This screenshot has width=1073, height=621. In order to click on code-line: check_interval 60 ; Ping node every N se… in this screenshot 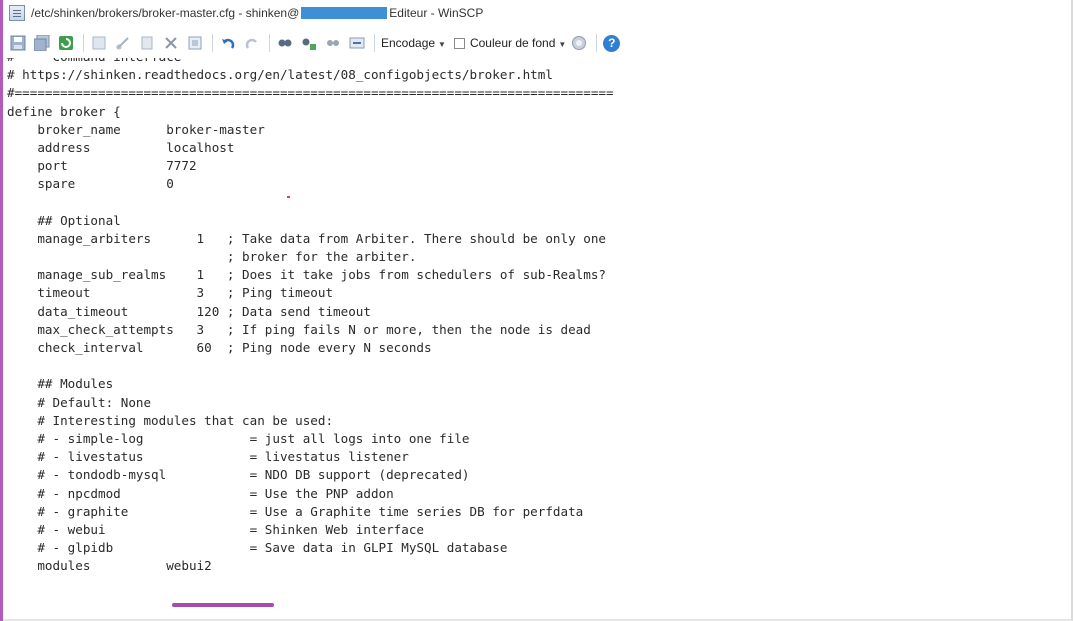, I will do `click(538, 348)`.